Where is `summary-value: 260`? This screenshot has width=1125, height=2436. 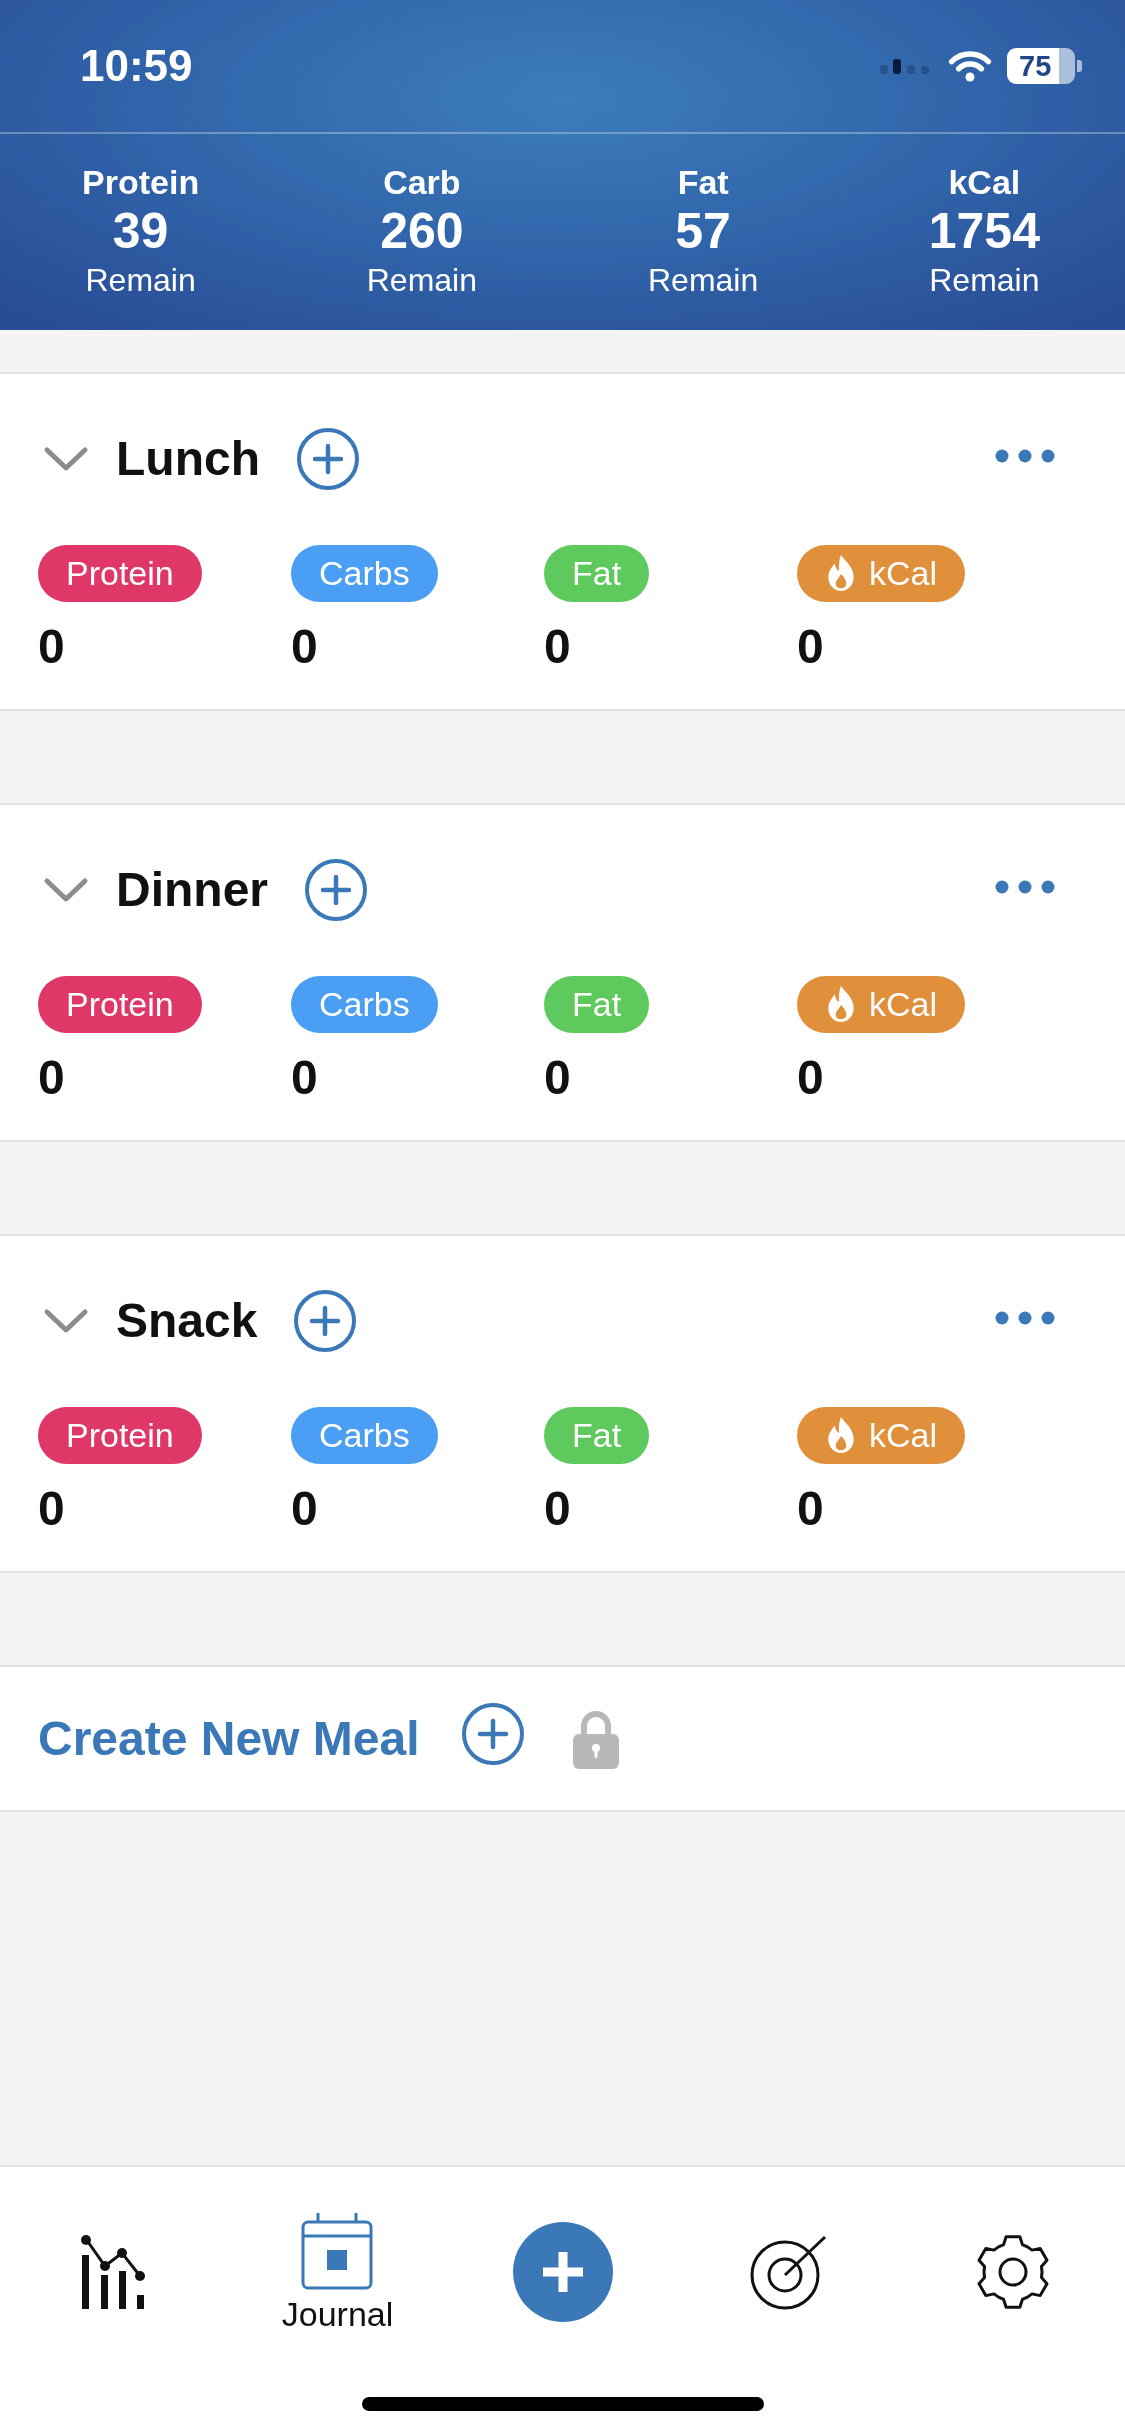
summary-value: 260 is located at coordinates (422, 231).